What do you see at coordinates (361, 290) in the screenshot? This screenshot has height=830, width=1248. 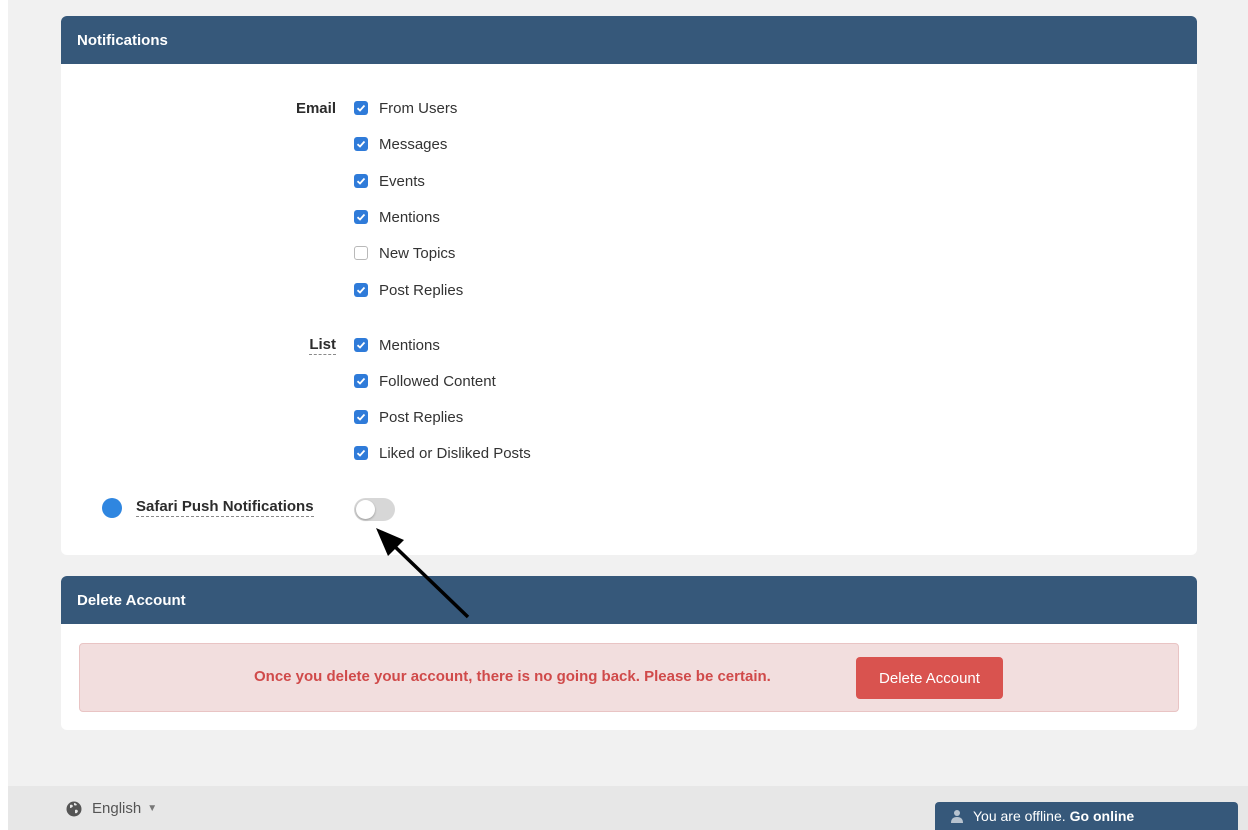 I see `email-post-replies-checkbox` at bounding box center [361, 290].